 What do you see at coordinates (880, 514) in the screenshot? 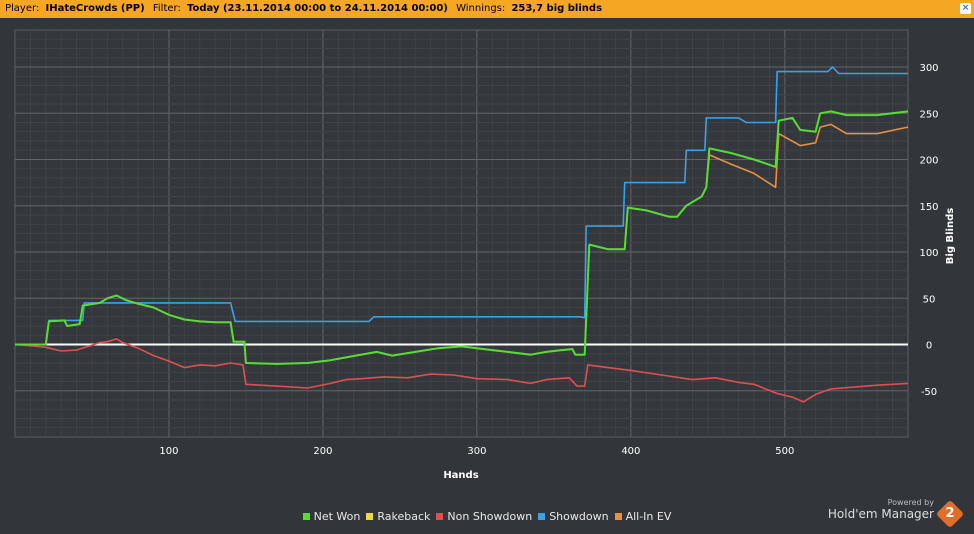
I see `product-name: Hold'em Manager` at bounding box center [880, 514].